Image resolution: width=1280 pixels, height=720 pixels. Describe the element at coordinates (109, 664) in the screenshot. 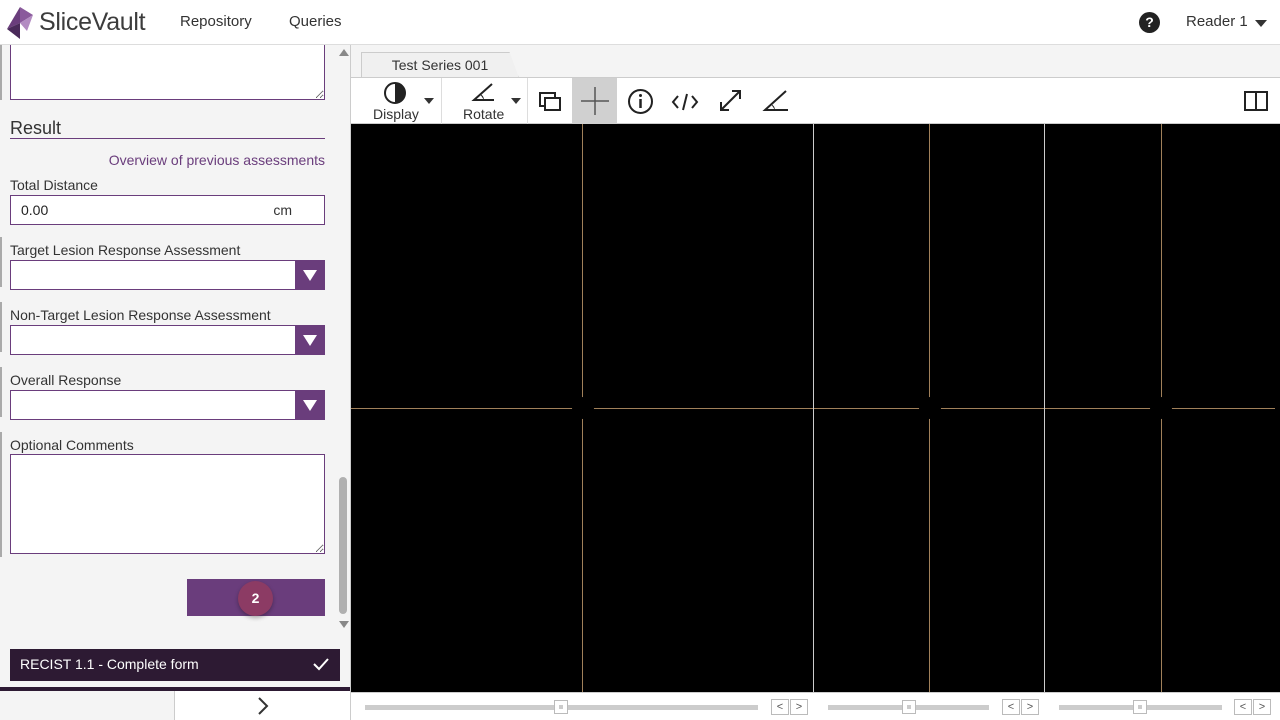

I see `form-status-label: RECIST 1.1 - Complete form` at that location.